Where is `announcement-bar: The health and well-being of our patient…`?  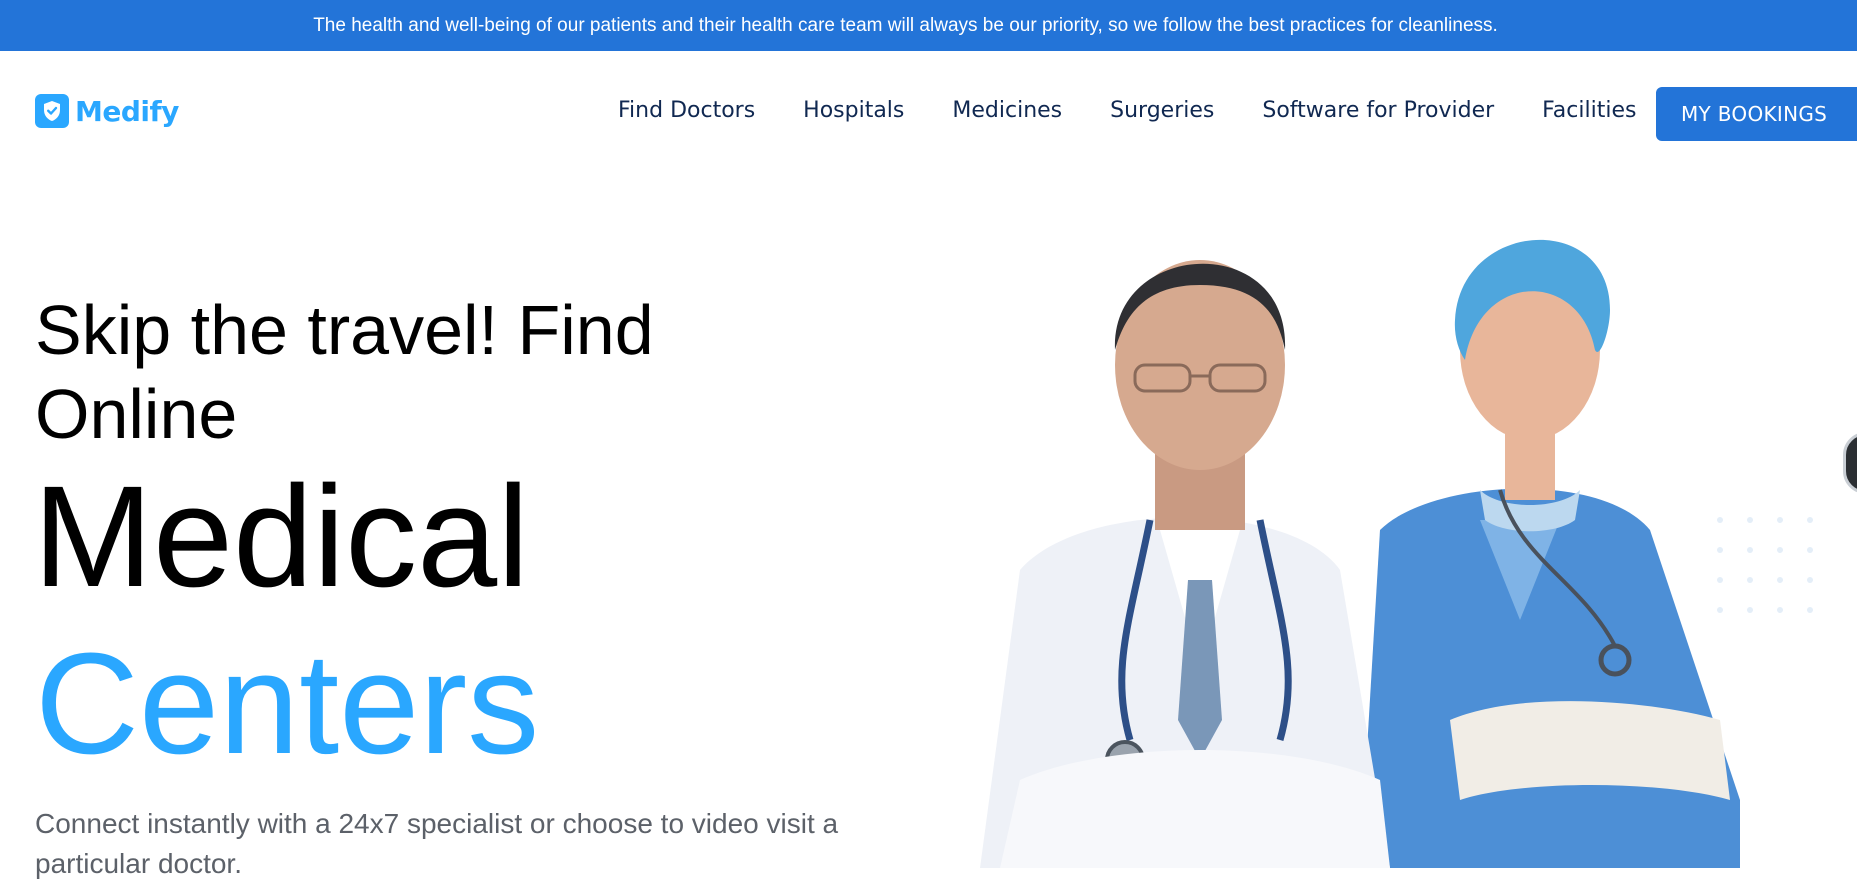
announcement-bar: The health and well-being of our patient… is located at coordinates (928, 25).